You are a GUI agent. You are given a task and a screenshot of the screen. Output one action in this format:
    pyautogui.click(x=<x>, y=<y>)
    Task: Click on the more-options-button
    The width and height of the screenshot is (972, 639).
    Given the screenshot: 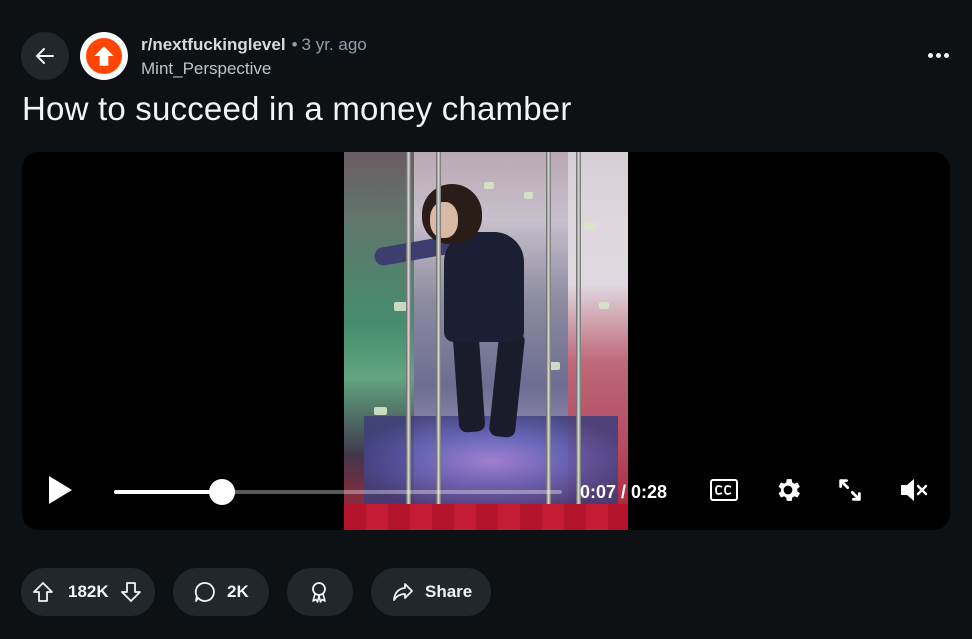 What is the action you would take?
    pyautogui.click(x=938, y=55)
    